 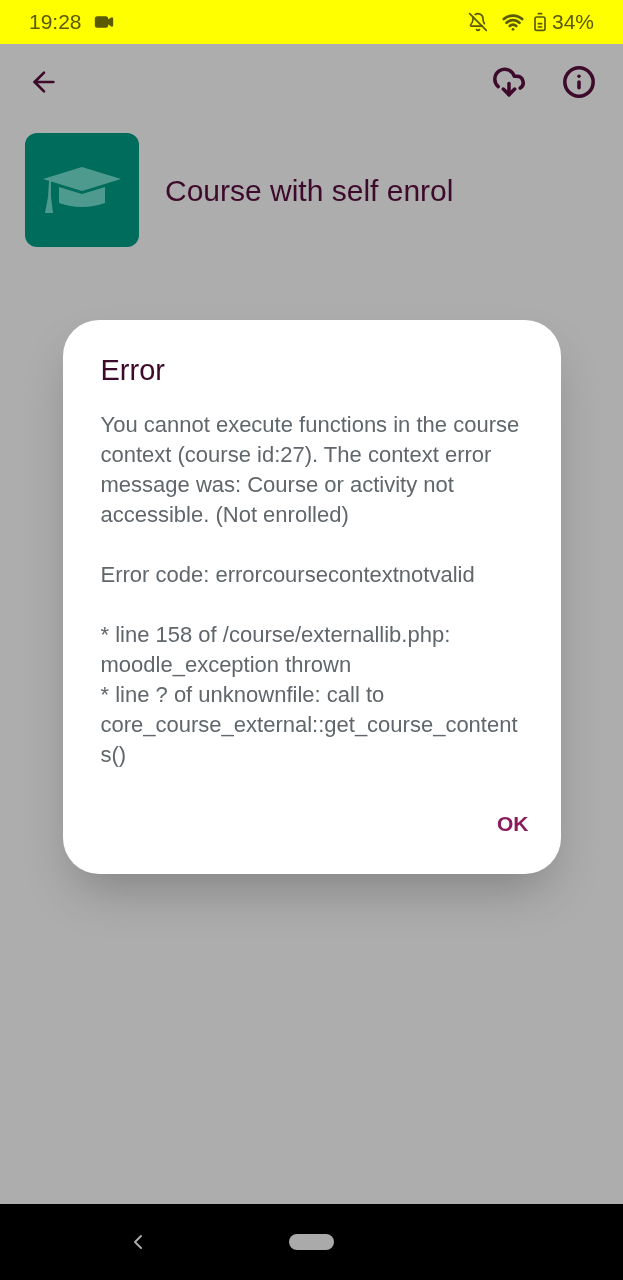 I want to click on cloud-download-icon, so click(x=509, y=82).